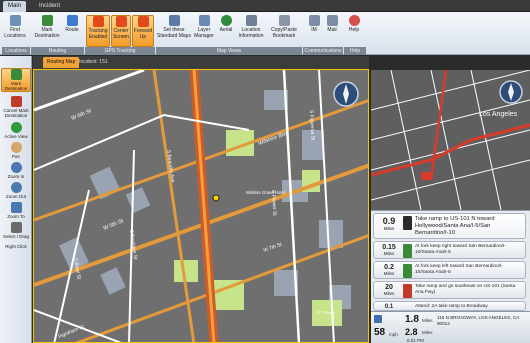  I want to click on tracking-enabled-button: Tracking Enabled, so click(98, 31).